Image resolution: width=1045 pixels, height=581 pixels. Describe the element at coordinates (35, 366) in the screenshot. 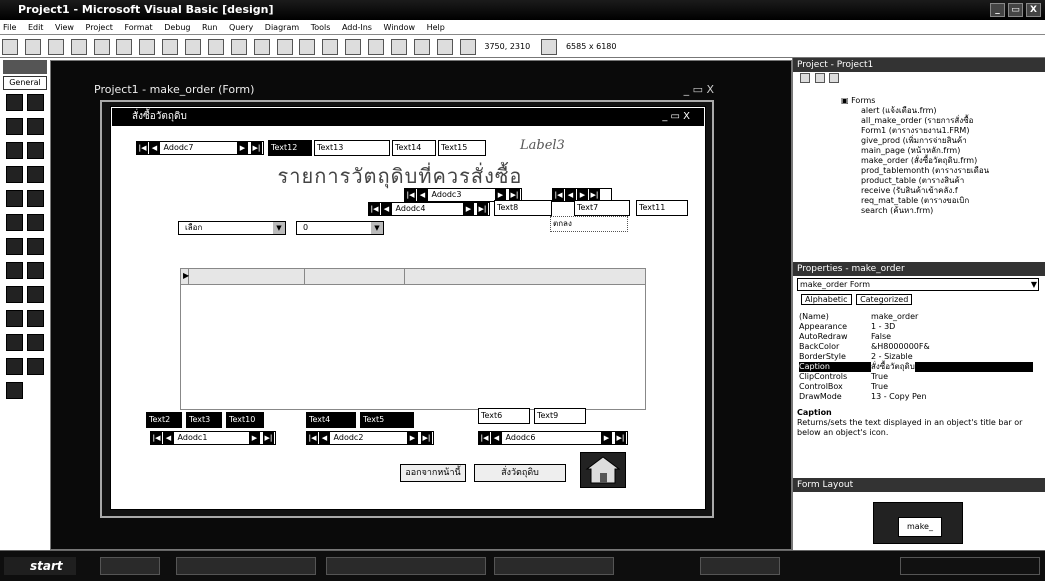

I see `mschart-tool-icon` at that location.